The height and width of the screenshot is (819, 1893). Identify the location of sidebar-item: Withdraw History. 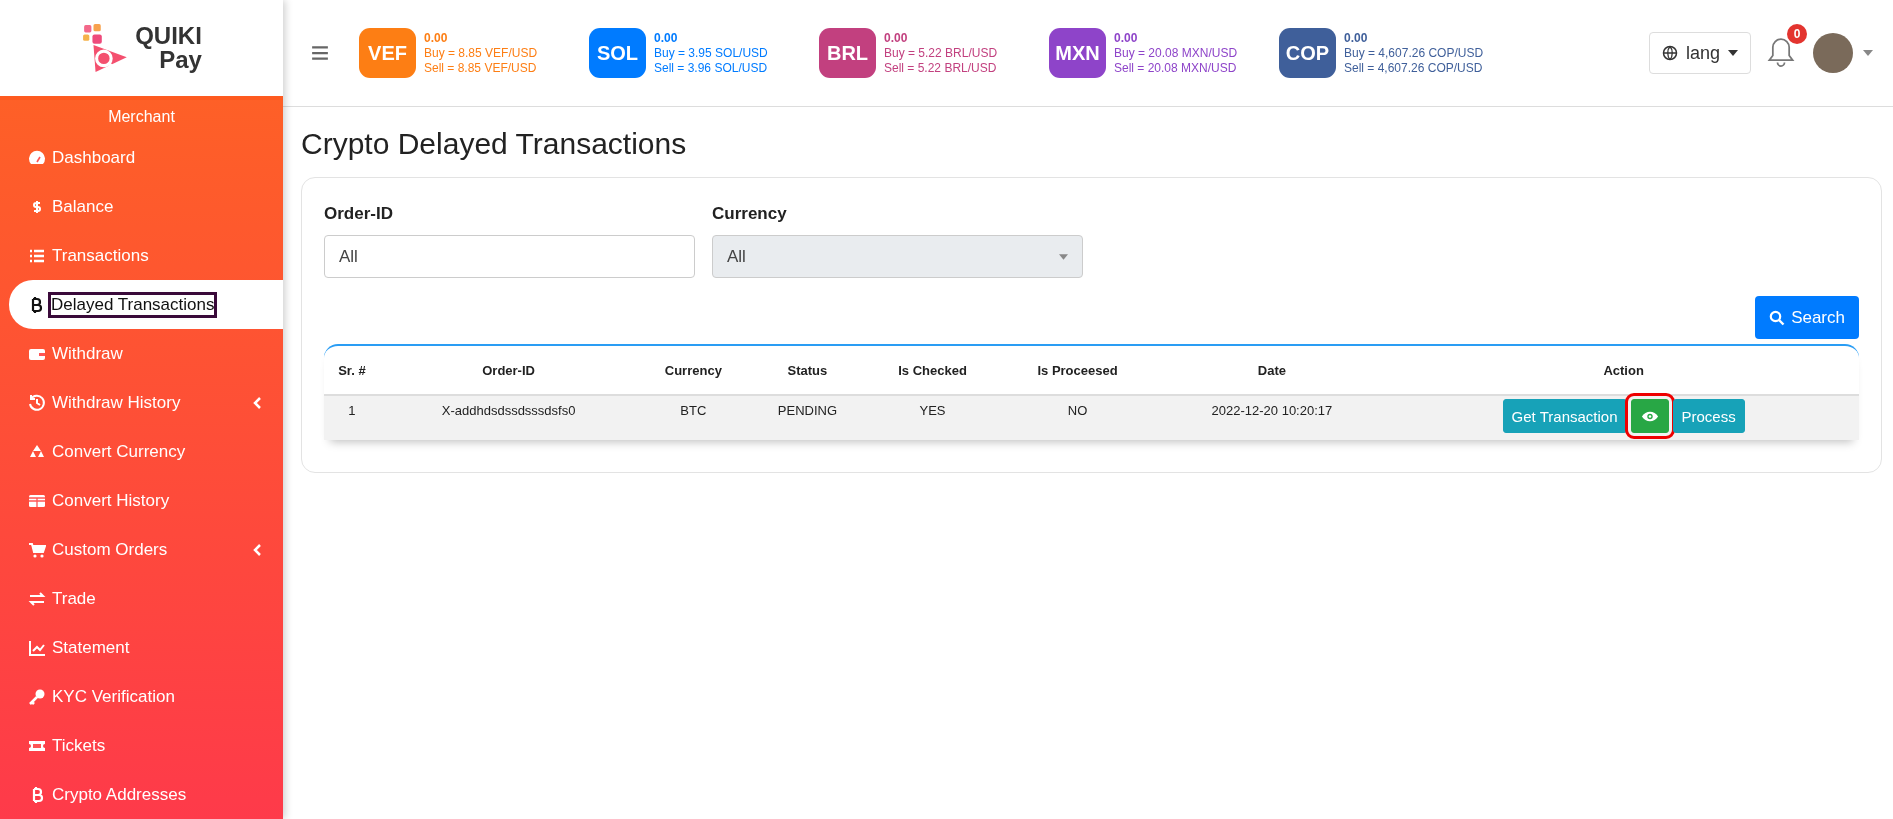
(141, 402).